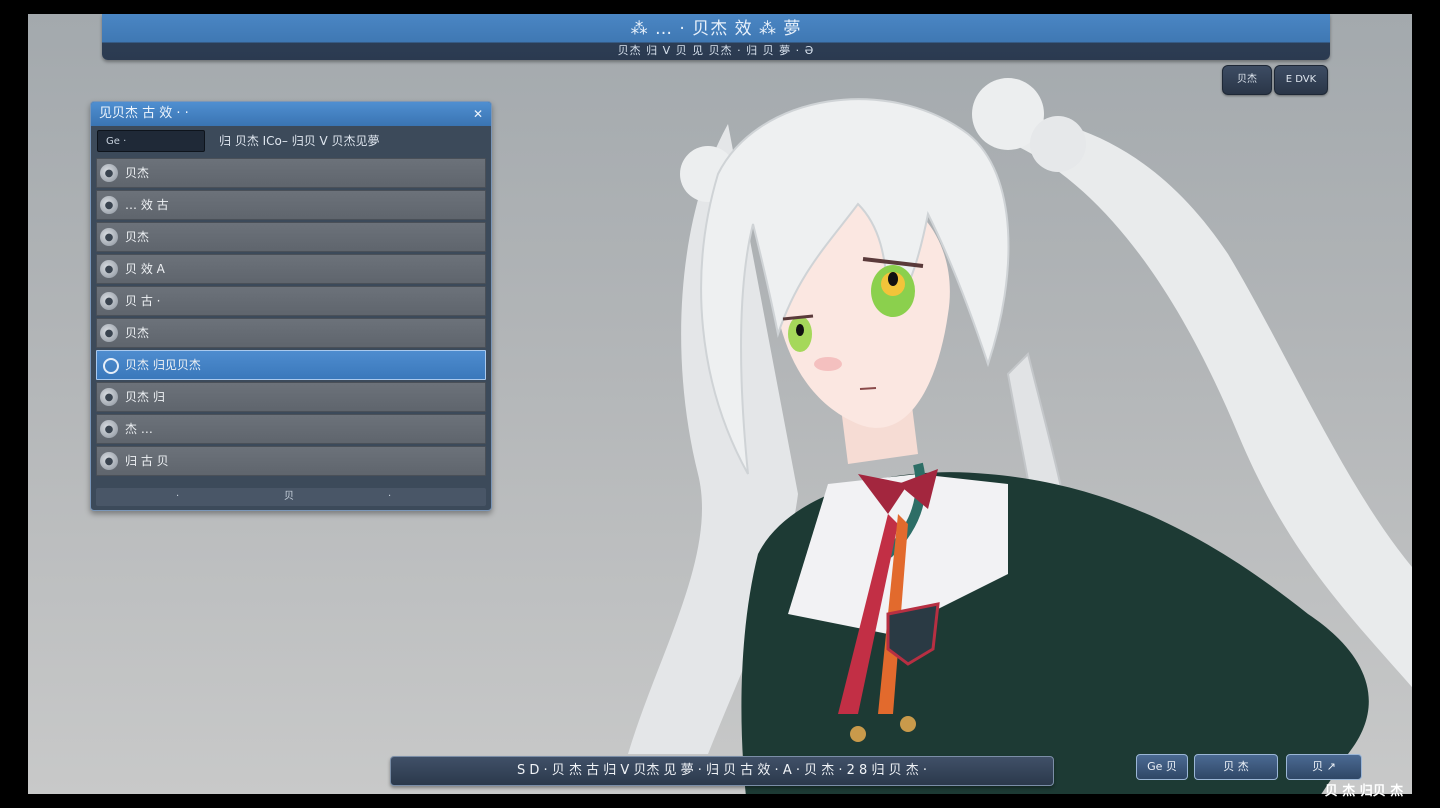 The image size is (1440, 808). I want to click on list-item: ● 贝 效 A, so click(291, 269).